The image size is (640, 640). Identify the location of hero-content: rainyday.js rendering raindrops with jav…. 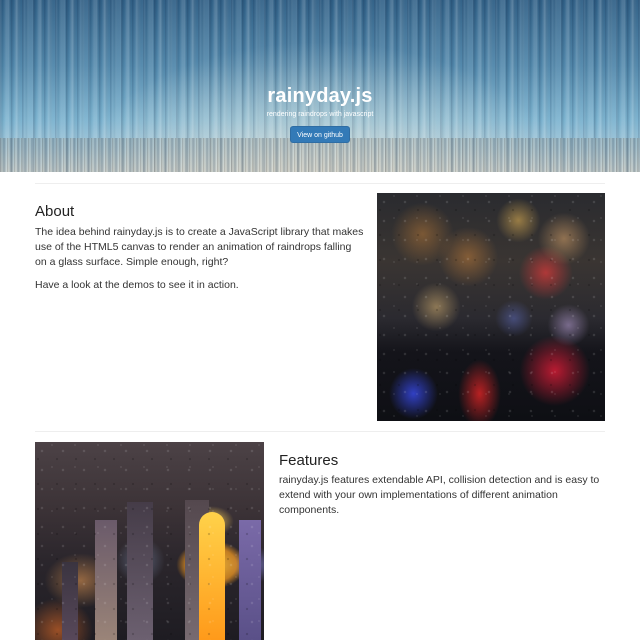
(320, 113).